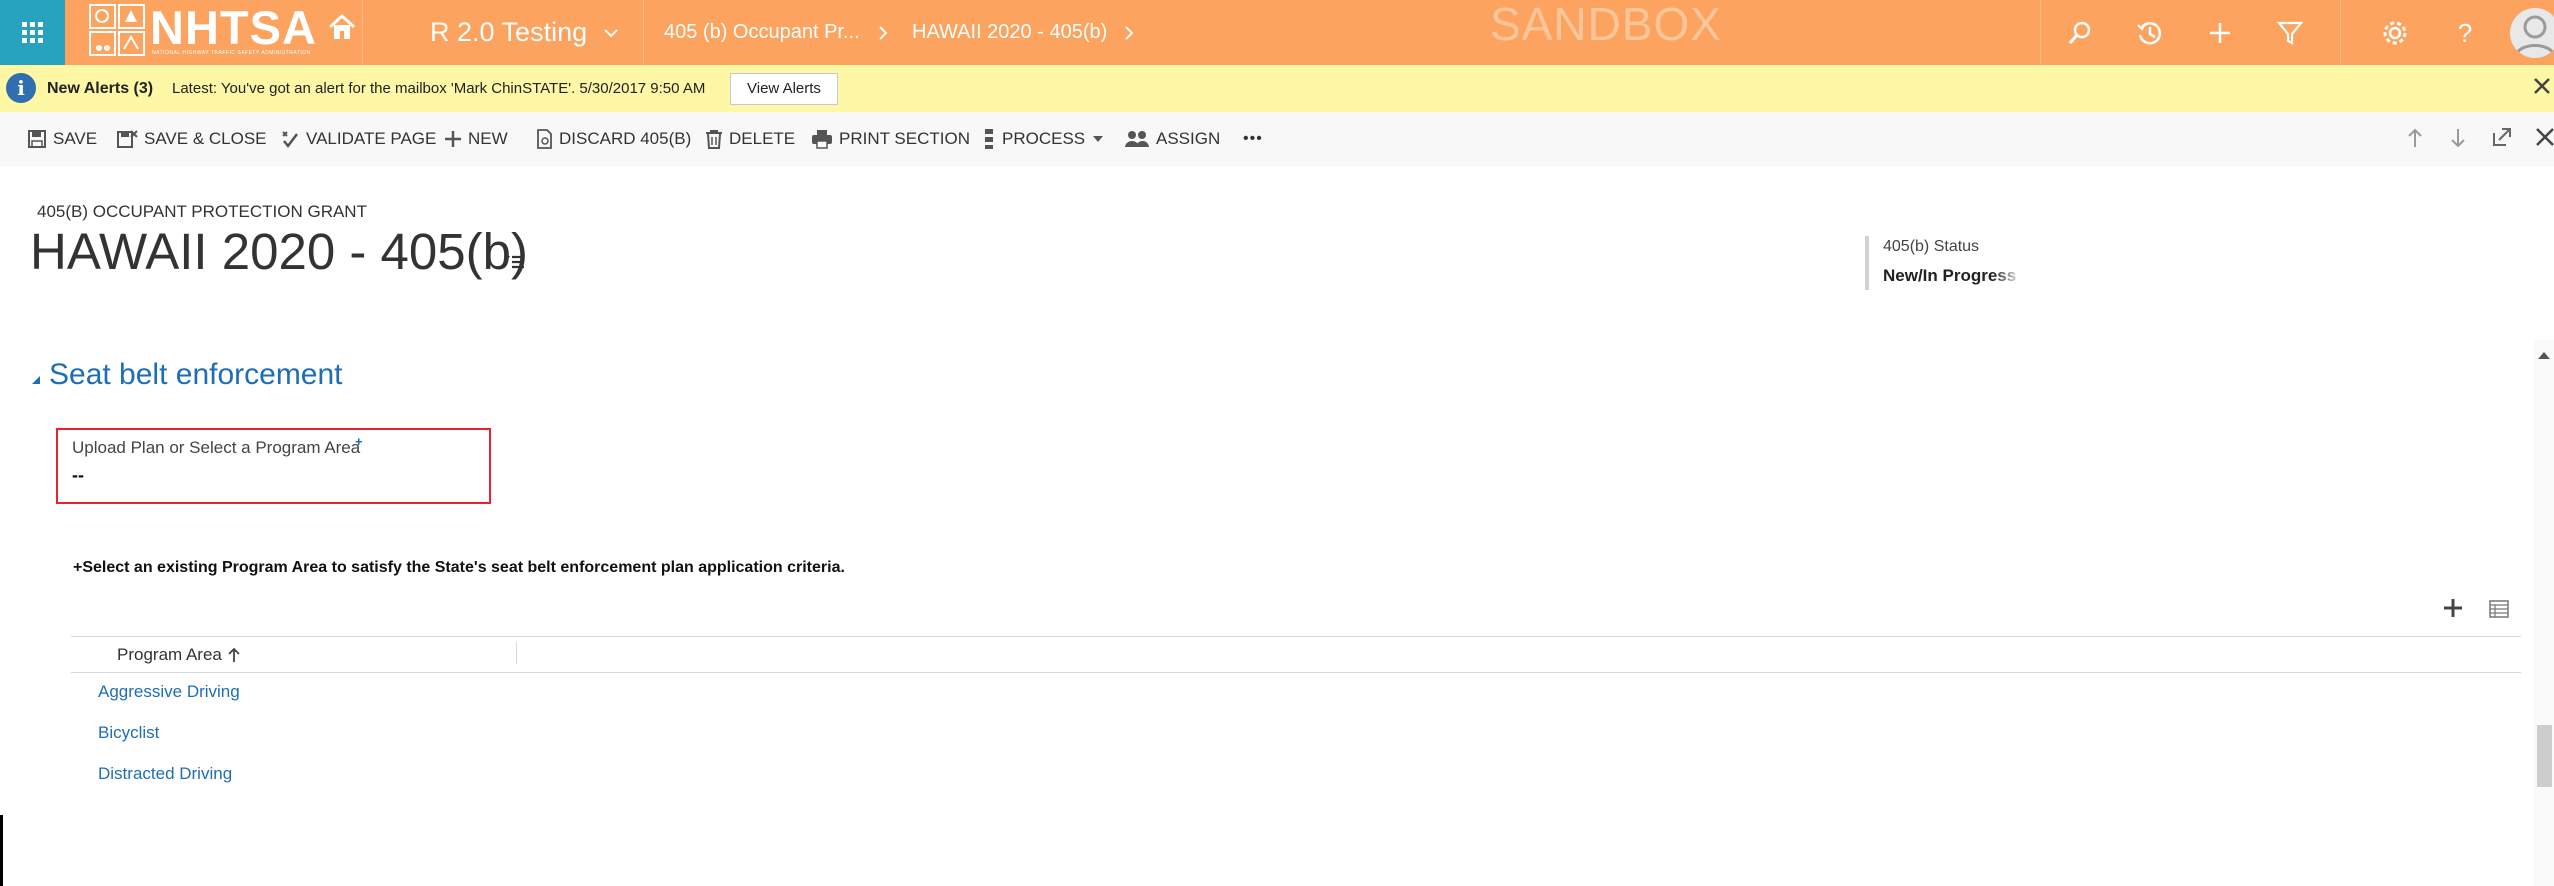  Describe the element at coordinates (202, 211) in the screenshot. I see `entity-type-label: 405(B) OCCUPANT PROTECTION GRANT` at that location.